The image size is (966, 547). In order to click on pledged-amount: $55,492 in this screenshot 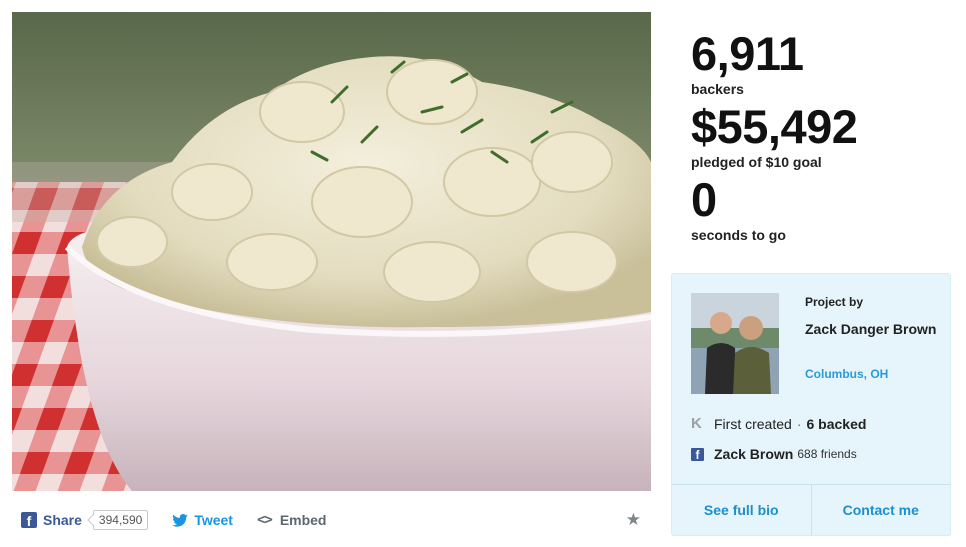, I will do `click(774, 126)`.